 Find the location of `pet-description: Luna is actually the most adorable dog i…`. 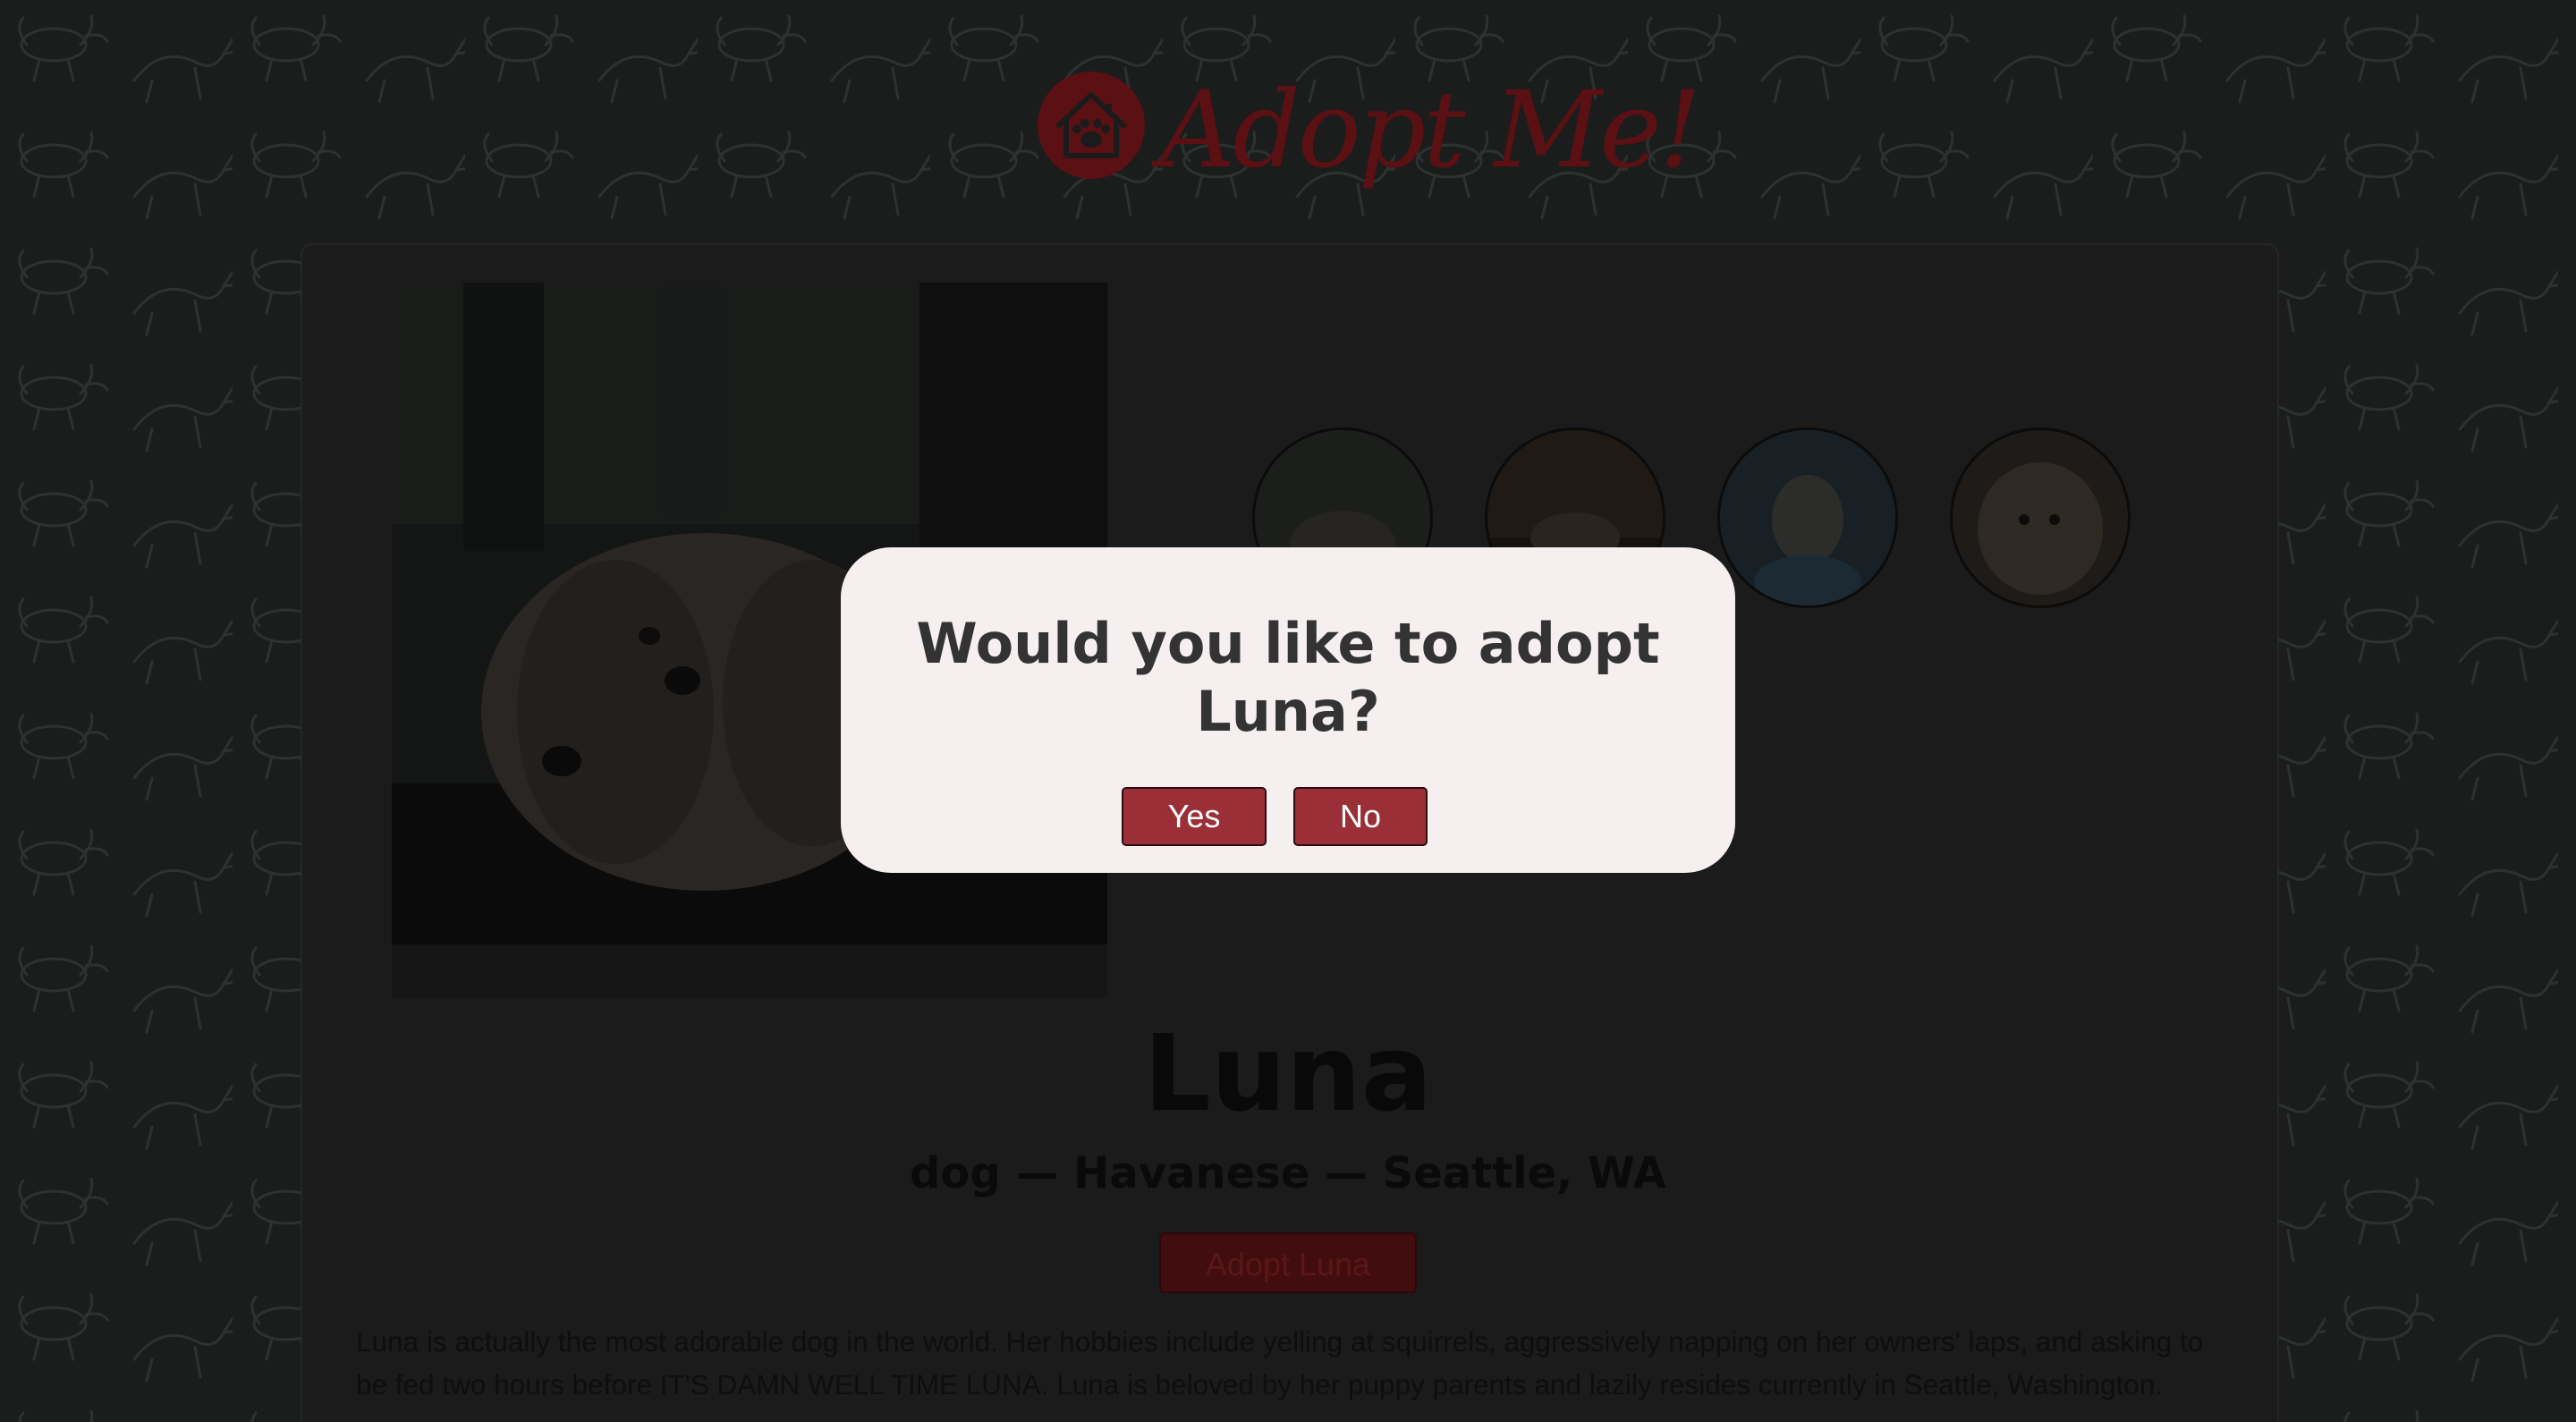

pet-description: Luna is actually the most adorable dog i… is located at coordinates (1280, 1363).